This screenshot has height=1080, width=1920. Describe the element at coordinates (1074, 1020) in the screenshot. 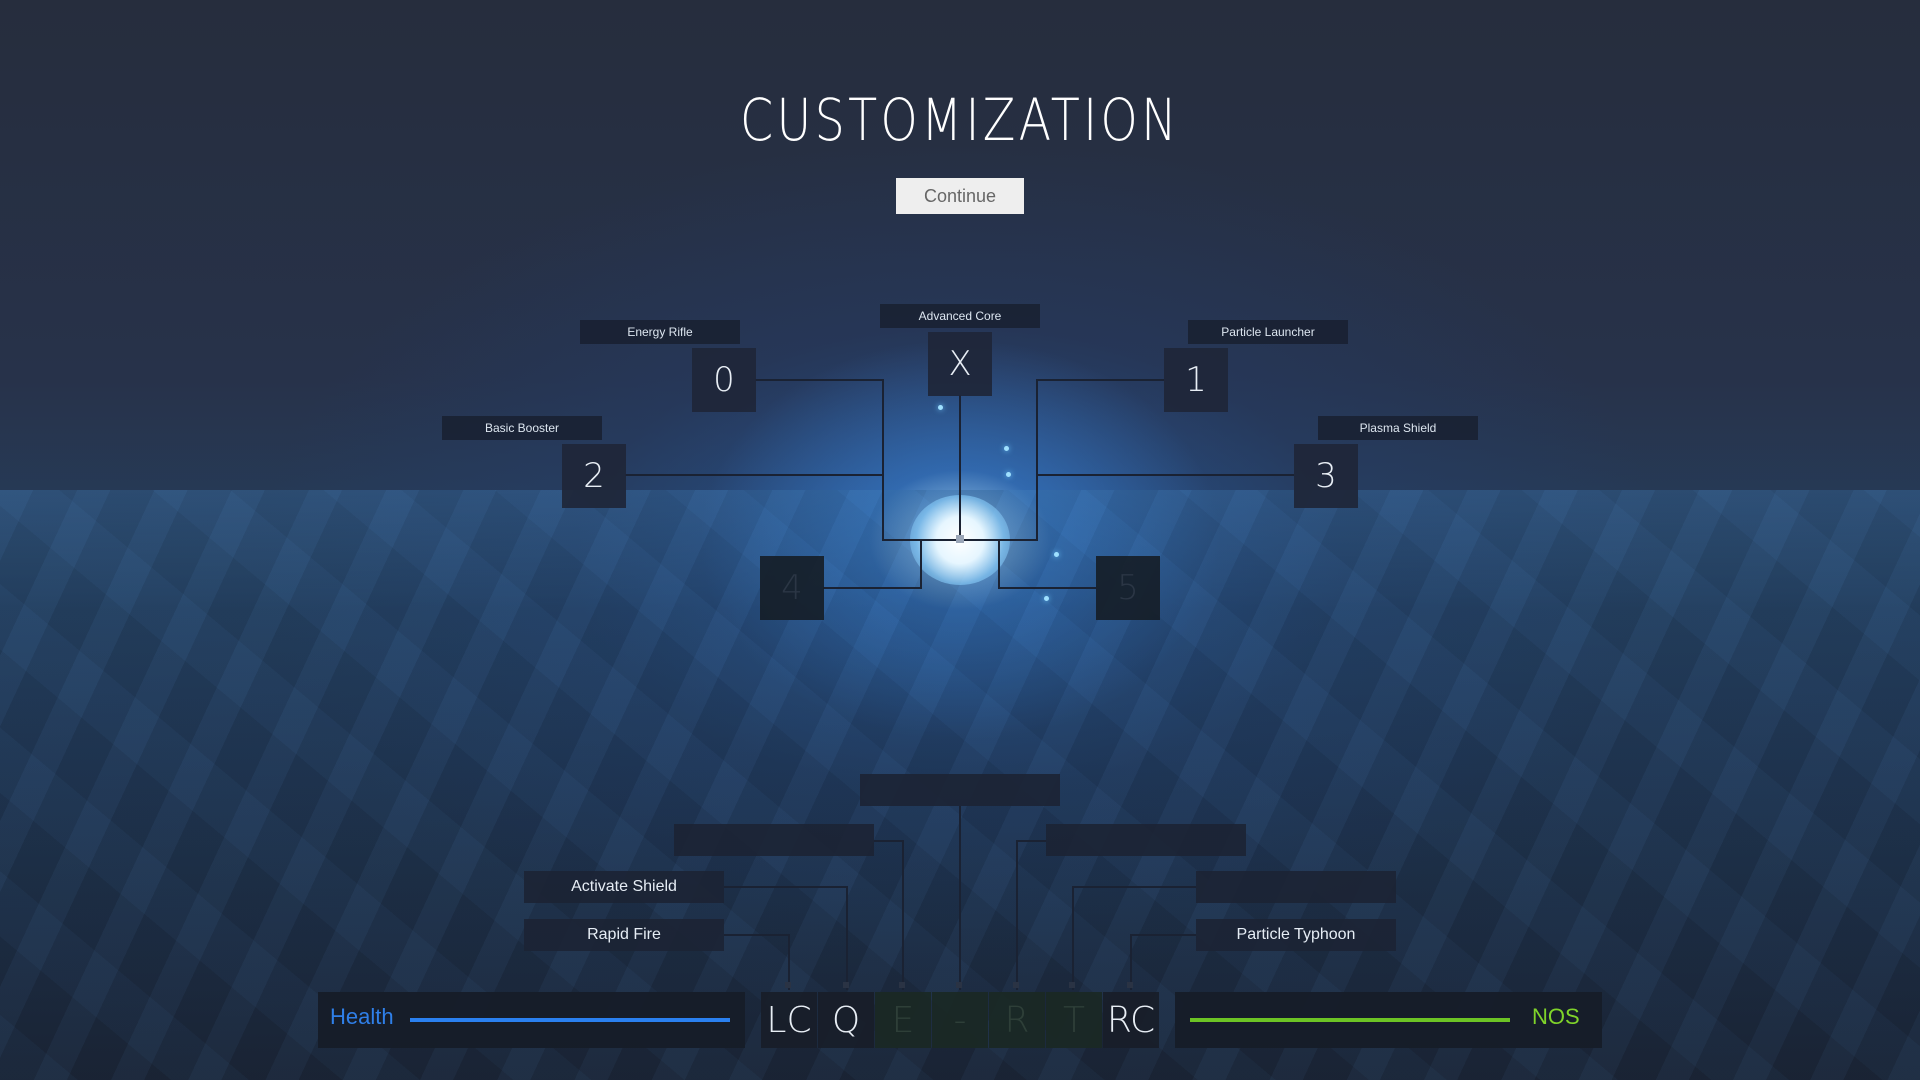

I see `hotkey-t: T` at that location.